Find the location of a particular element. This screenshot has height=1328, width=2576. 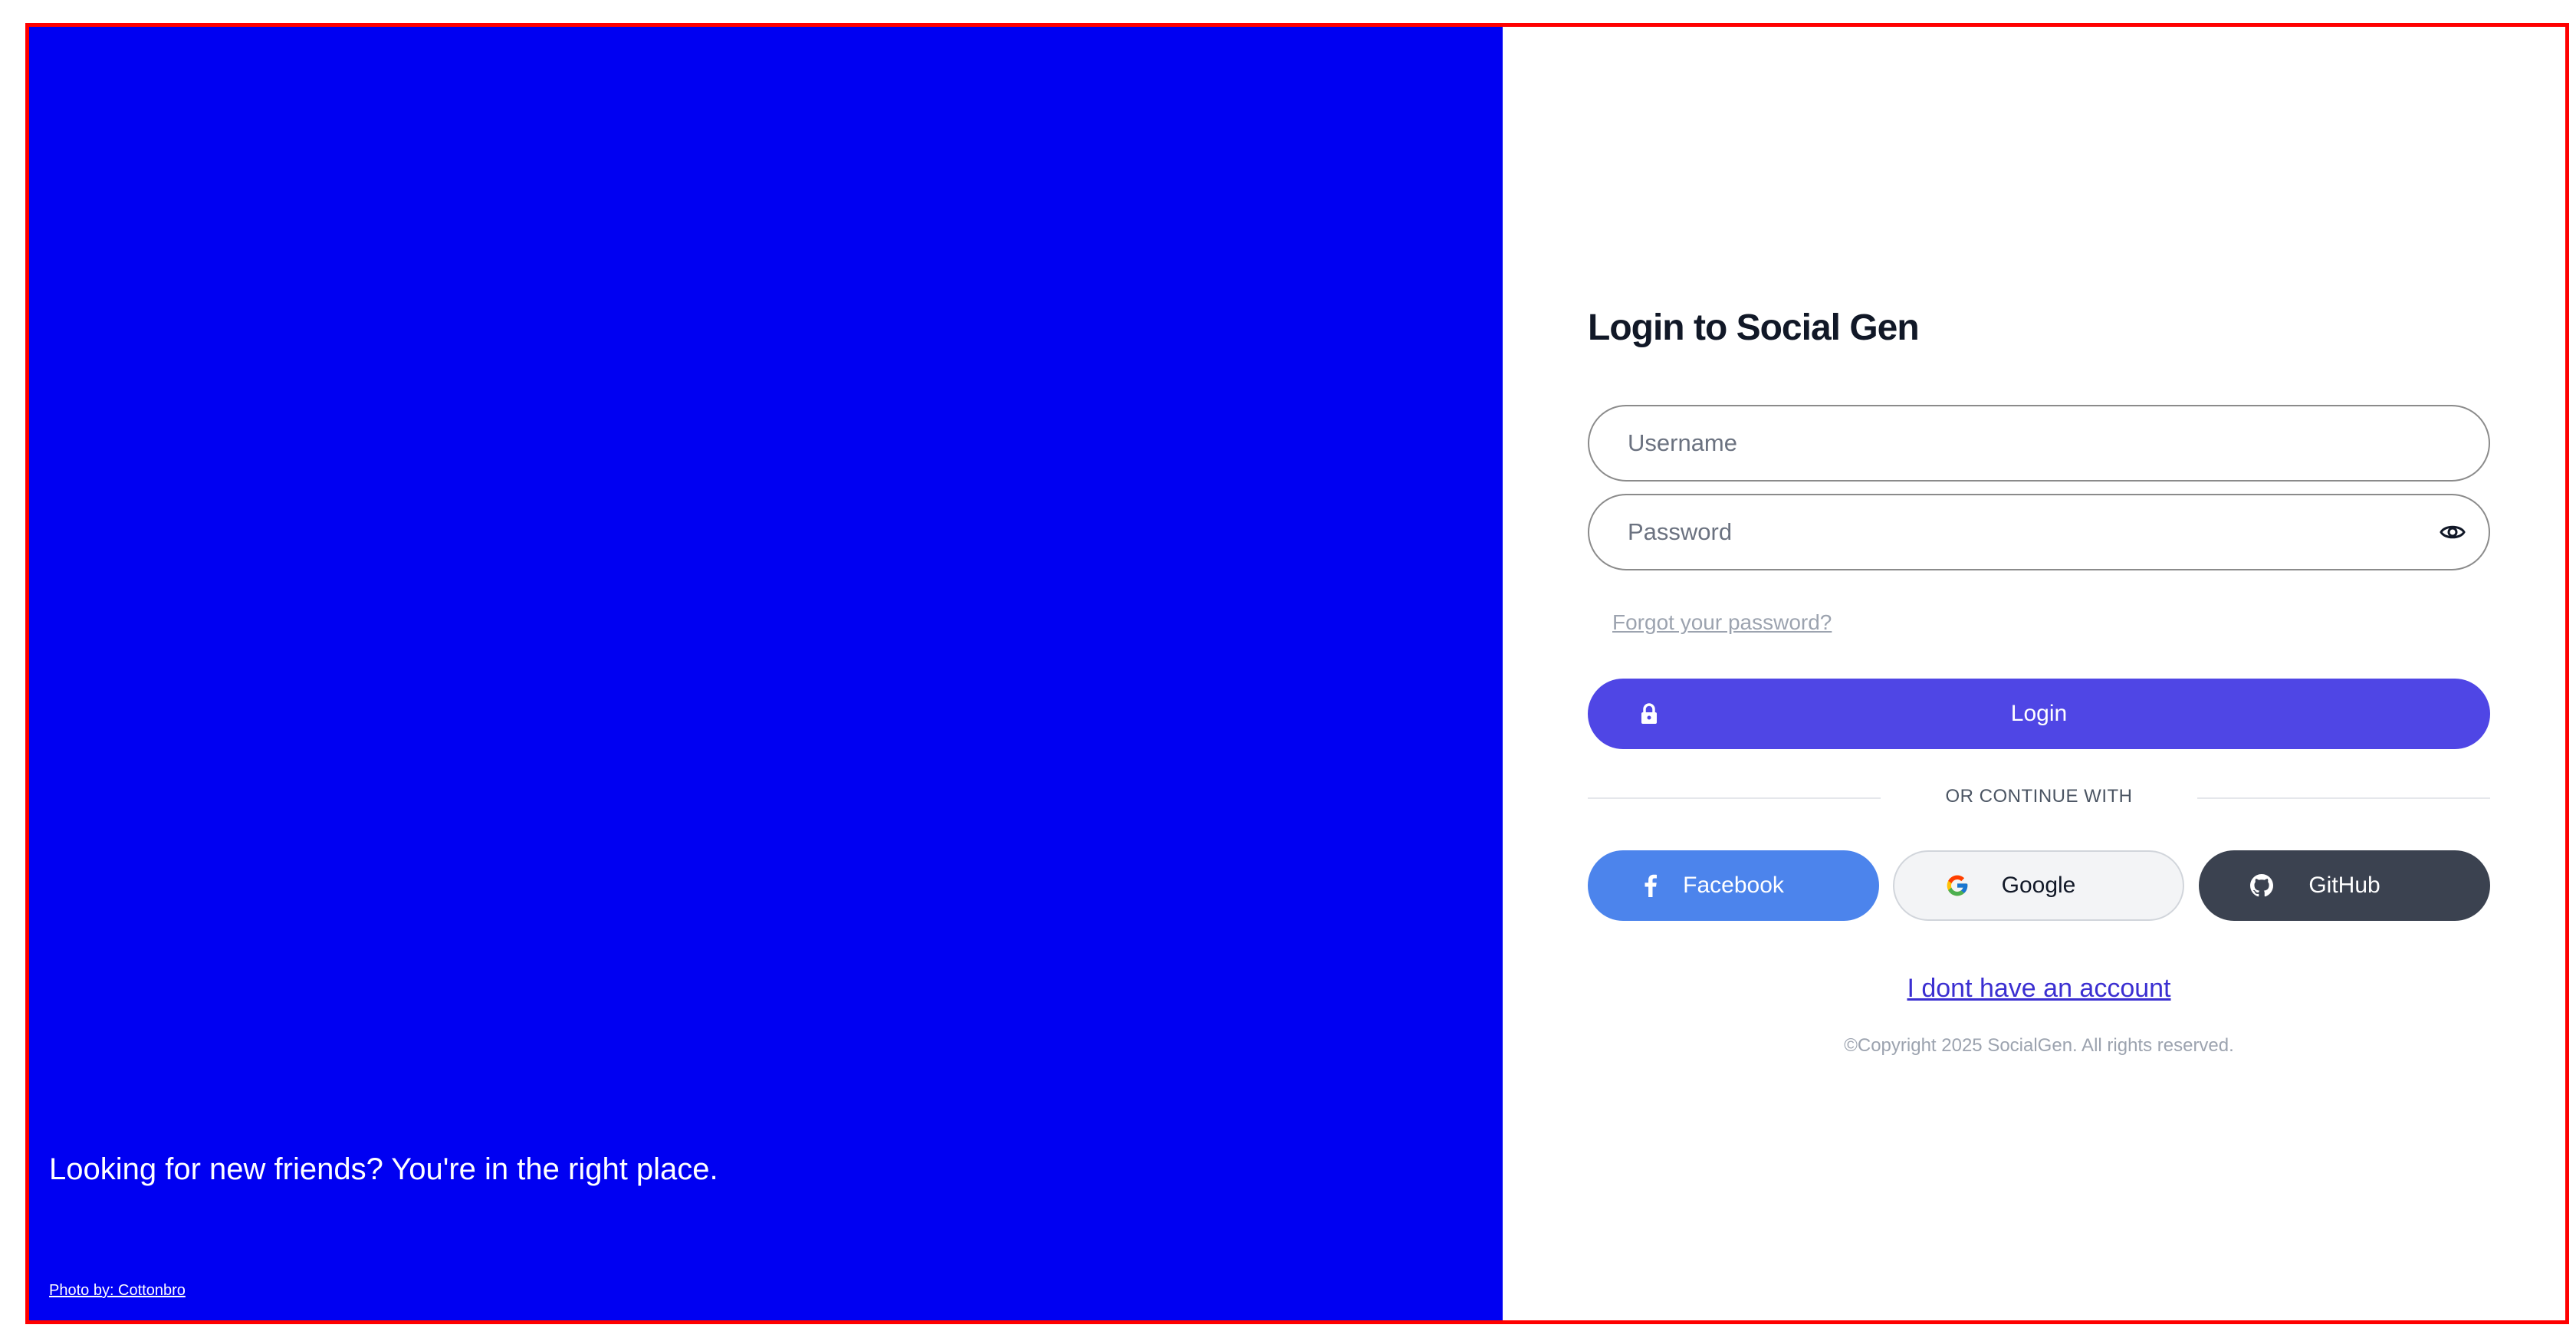

password-field is located at coordinates (2039, 532).